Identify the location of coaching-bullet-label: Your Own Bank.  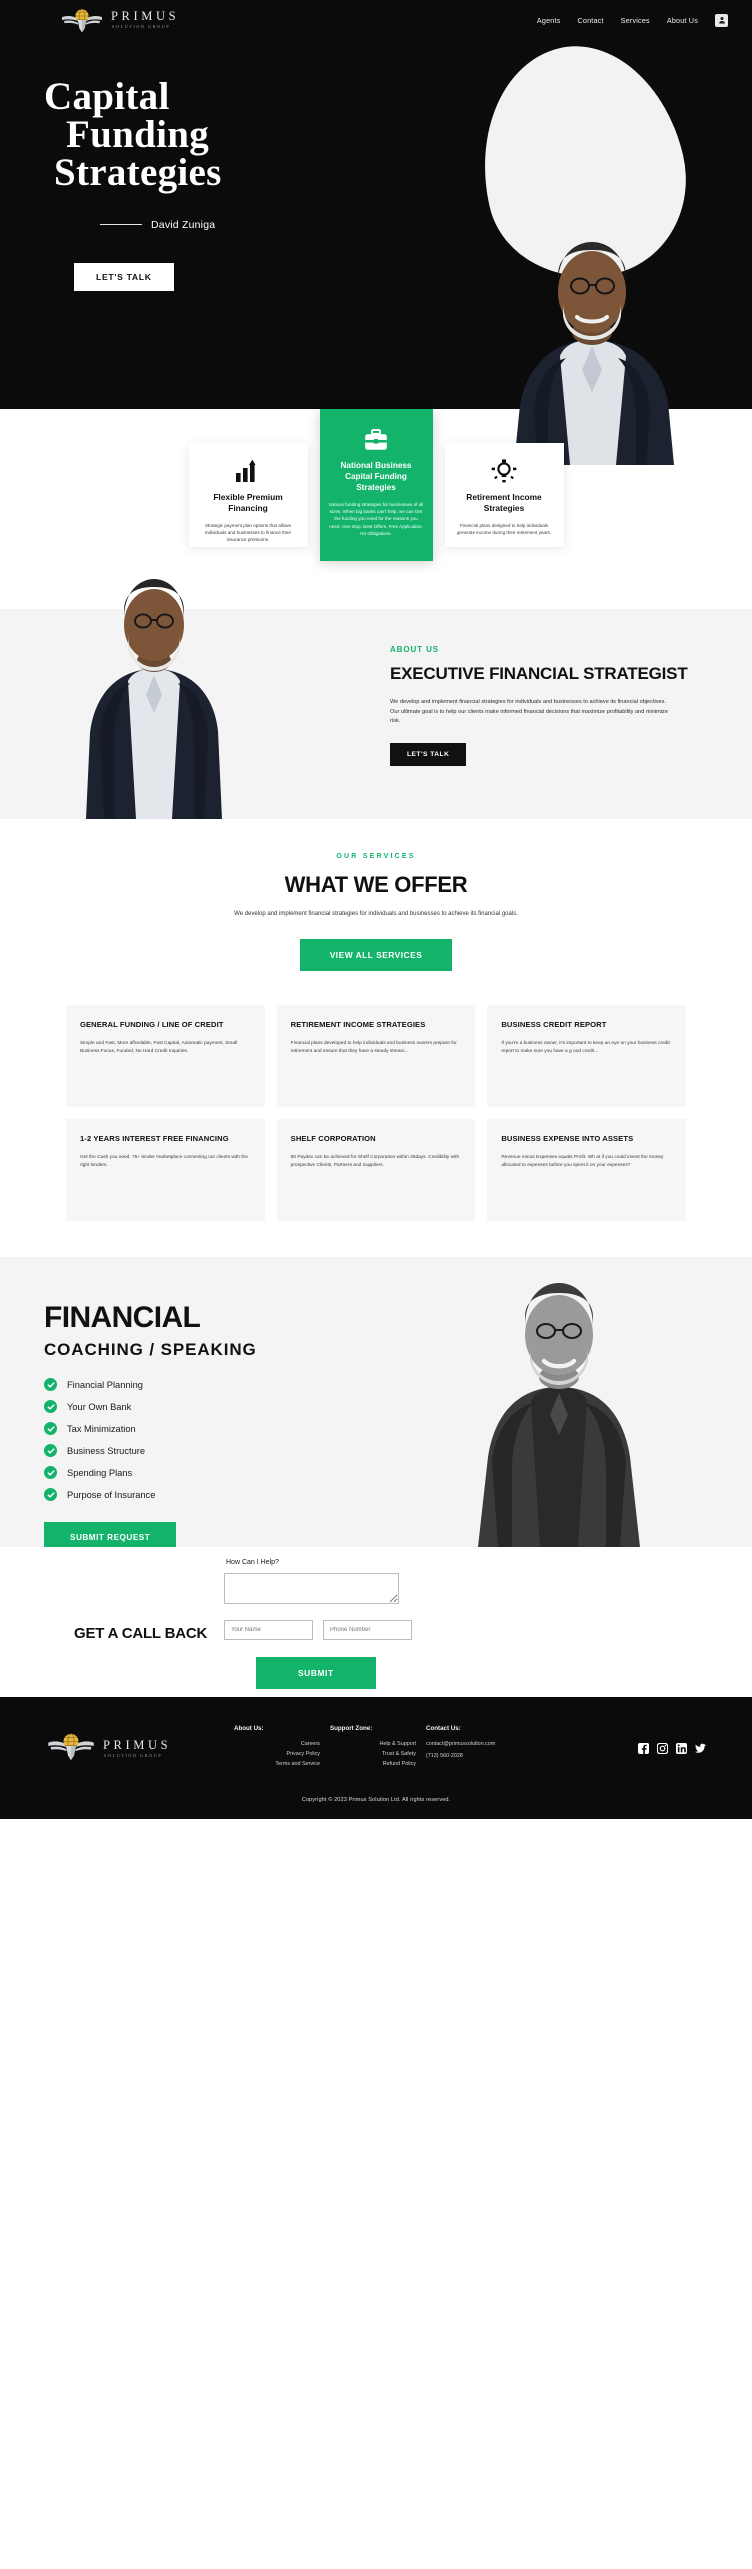
(99, 1406).